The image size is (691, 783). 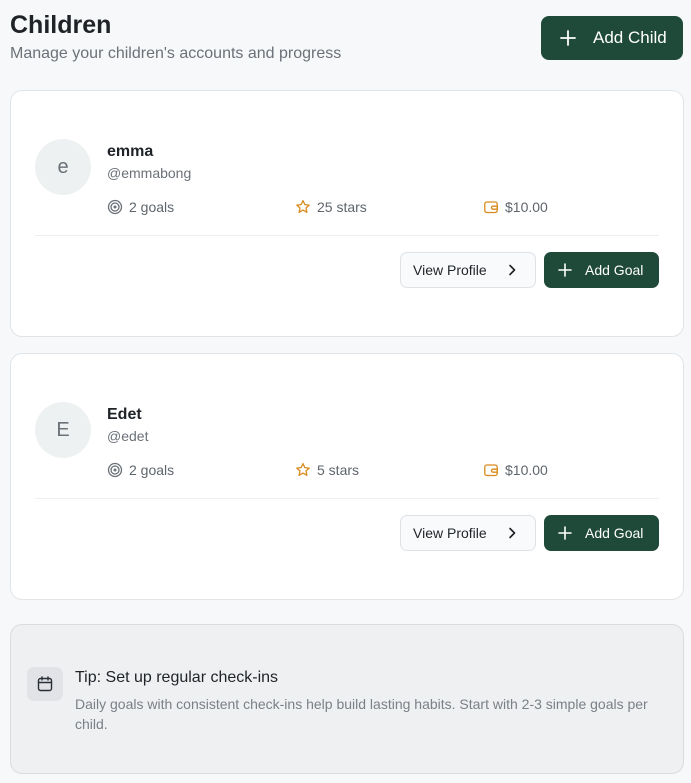 I want to click on calendar-icon, so click(x=45, y=684).